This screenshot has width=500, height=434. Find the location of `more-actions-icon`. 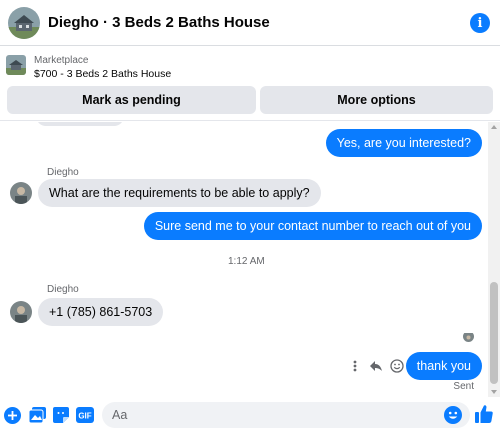

more-actions-icon is located at coordinates (355, 366).